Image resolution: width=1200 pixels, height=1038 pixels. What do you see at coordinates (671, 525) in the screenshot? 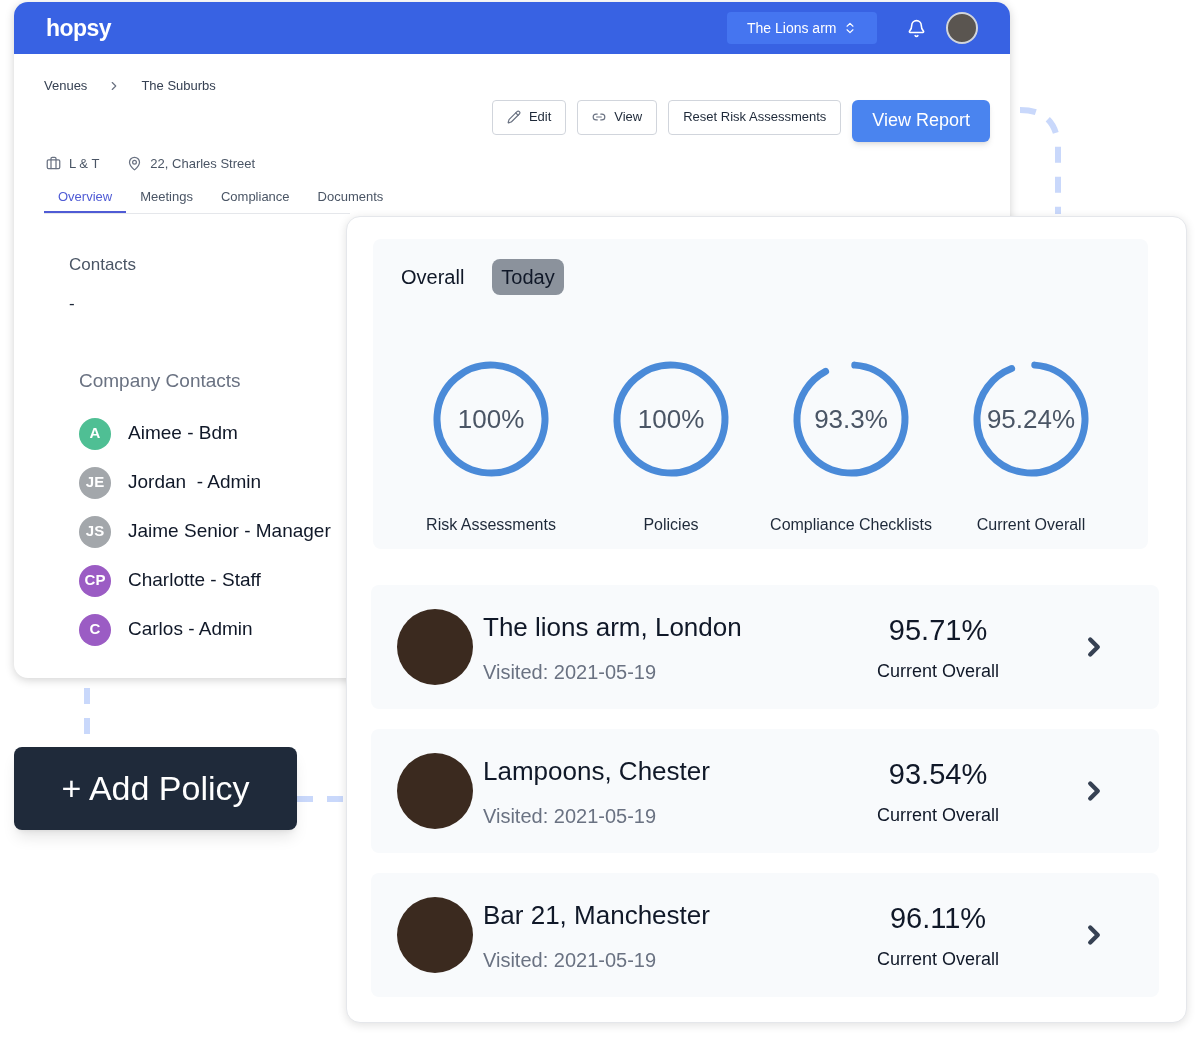
I see `ring-label: Policies` at bounding box center [671, 525].